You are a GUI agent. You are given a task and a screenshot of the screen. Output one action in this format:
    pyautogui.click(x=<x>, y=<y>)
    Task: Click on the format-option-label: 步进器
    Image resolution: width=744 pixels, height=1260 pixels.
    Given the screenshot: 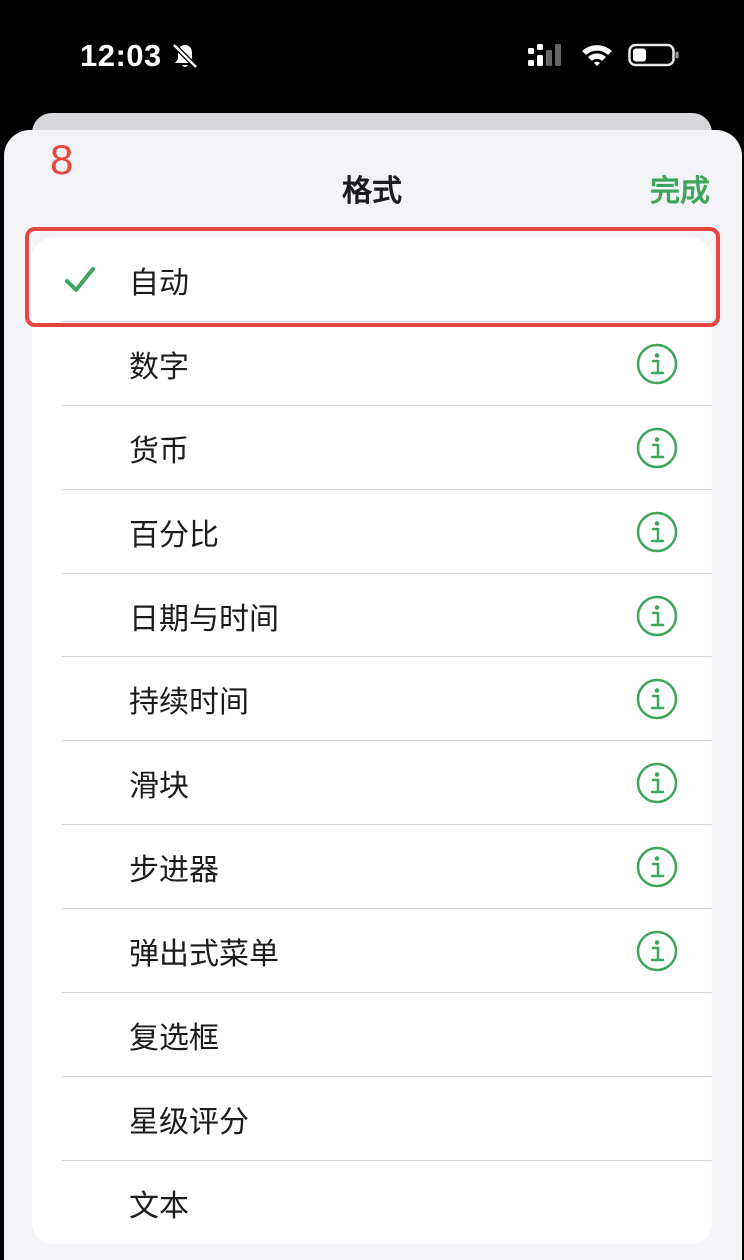 What is the action you would take?
    pyautogui.click(x=174, y=871)
    